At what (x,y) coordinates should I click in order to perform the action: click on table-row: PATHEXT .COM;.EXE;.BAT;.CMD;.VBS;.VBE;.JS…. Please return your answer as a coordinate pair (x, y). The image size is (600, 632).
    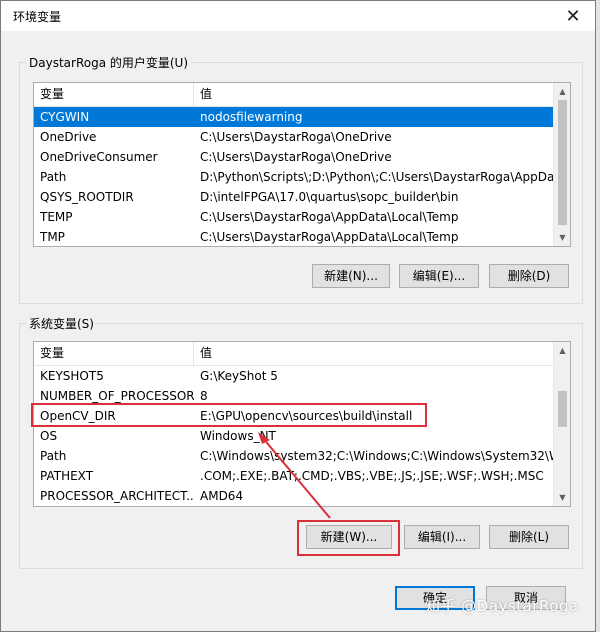
    Looking at the image, I should click on (294, 476).